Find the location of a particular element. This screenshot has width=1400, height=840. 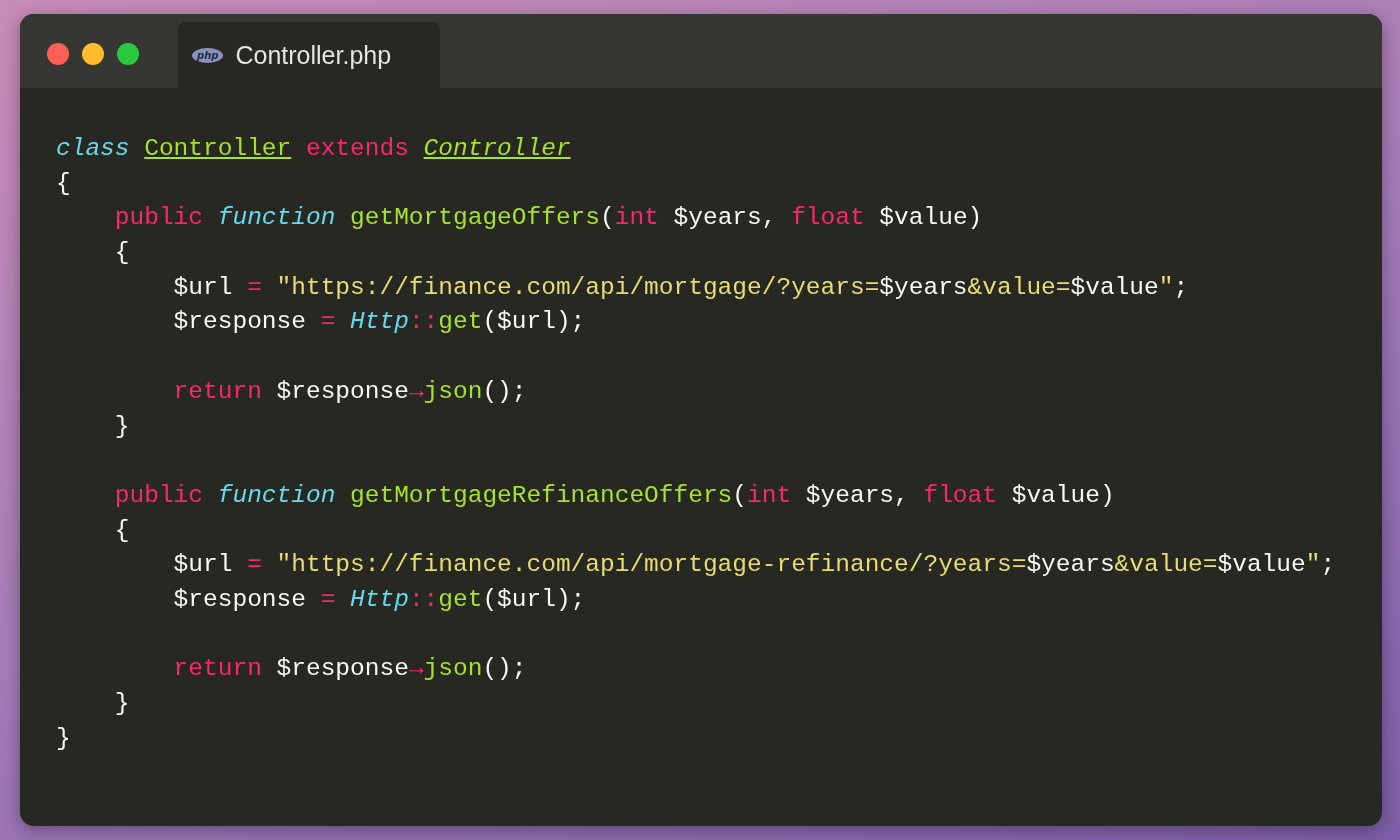

file-tab: php Controller.php is located at coordinates (309, 55).